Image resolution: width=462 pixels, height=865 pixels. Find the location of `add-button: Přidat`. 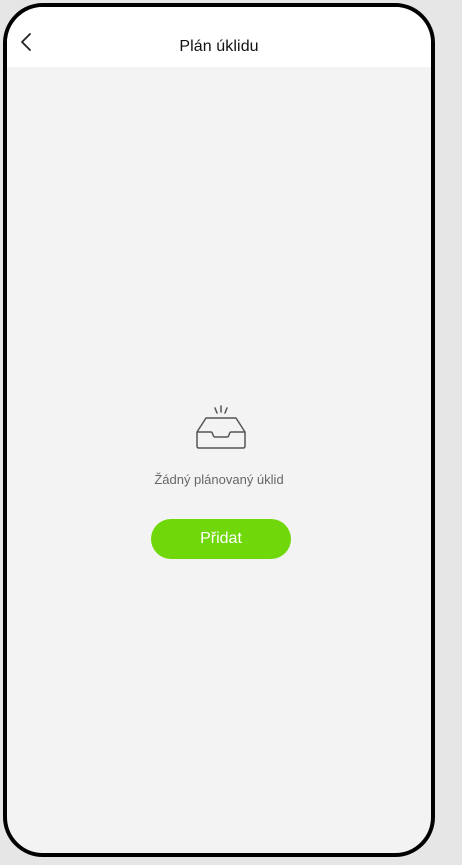

add-button: Přidat is located at coordinates (221, 539).